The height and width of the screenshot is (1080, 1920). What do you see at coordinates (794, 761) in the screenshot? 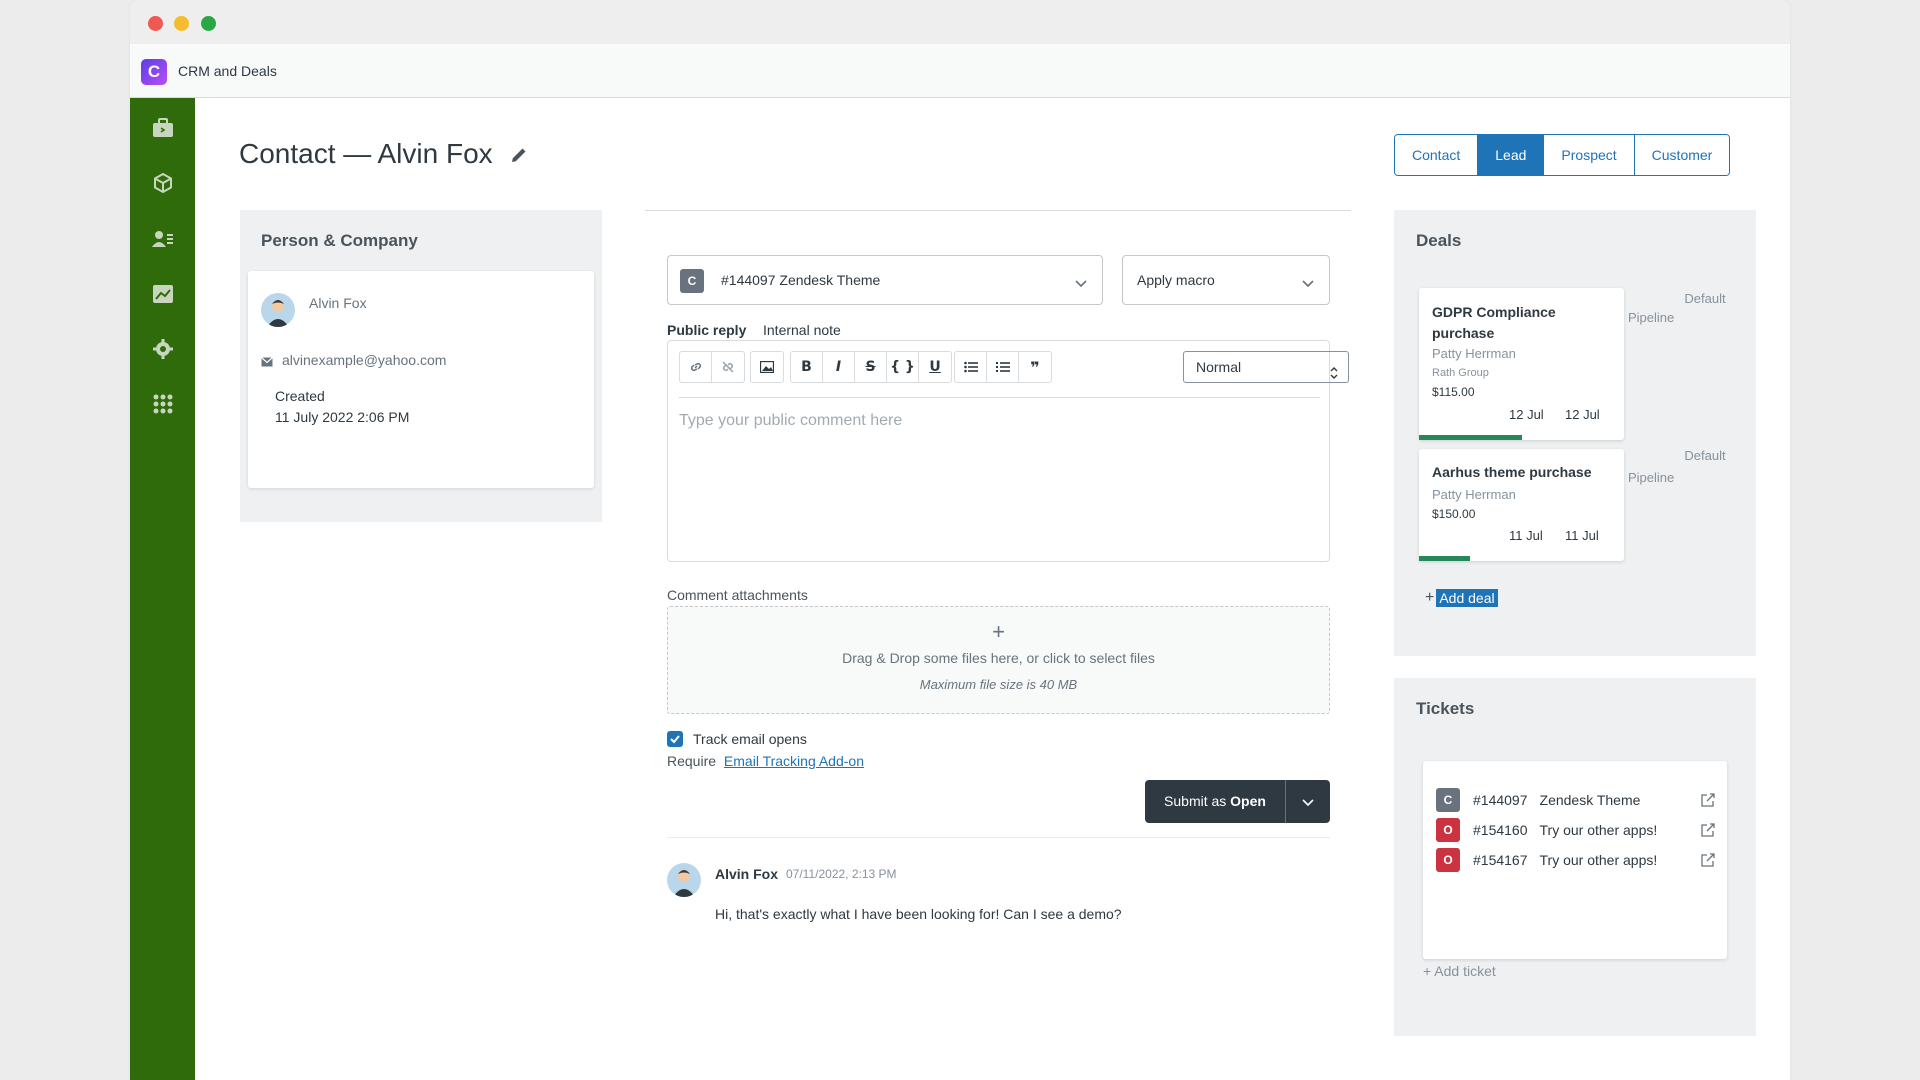
I see `email-tracking-addon-link: Email Tracking Add-on` at bounding box center [794, 761].